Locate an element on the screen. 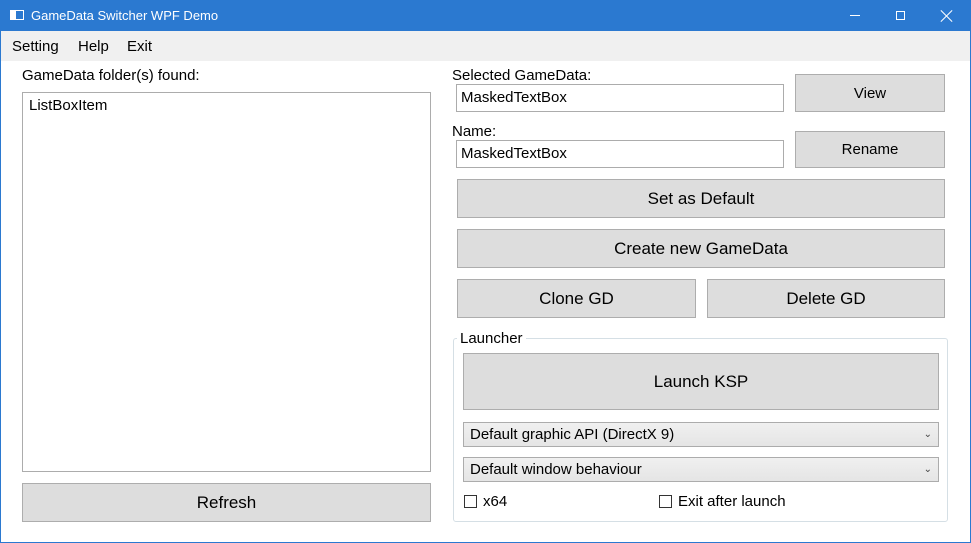 This screenshot has height=543, width=971. delete-gd-button: Delete GD is located at coordinates (826, 298).